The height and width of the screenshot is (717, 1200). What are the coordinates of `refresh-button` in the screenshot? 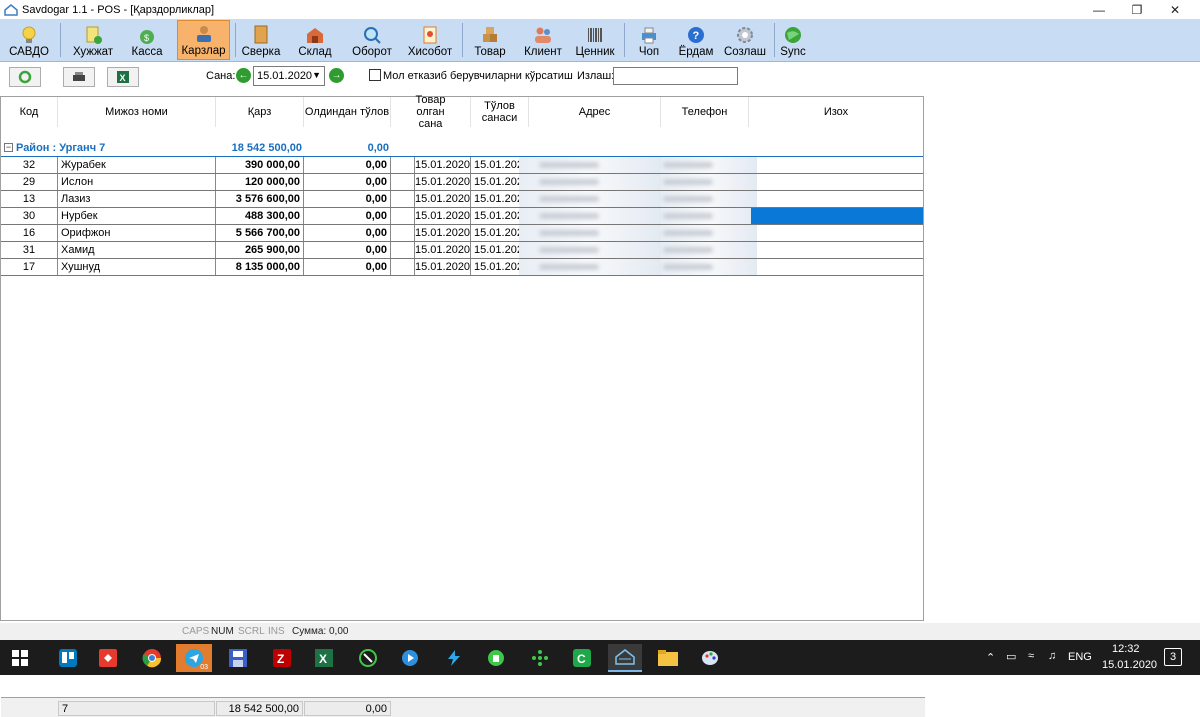 It's located at (25, 77).